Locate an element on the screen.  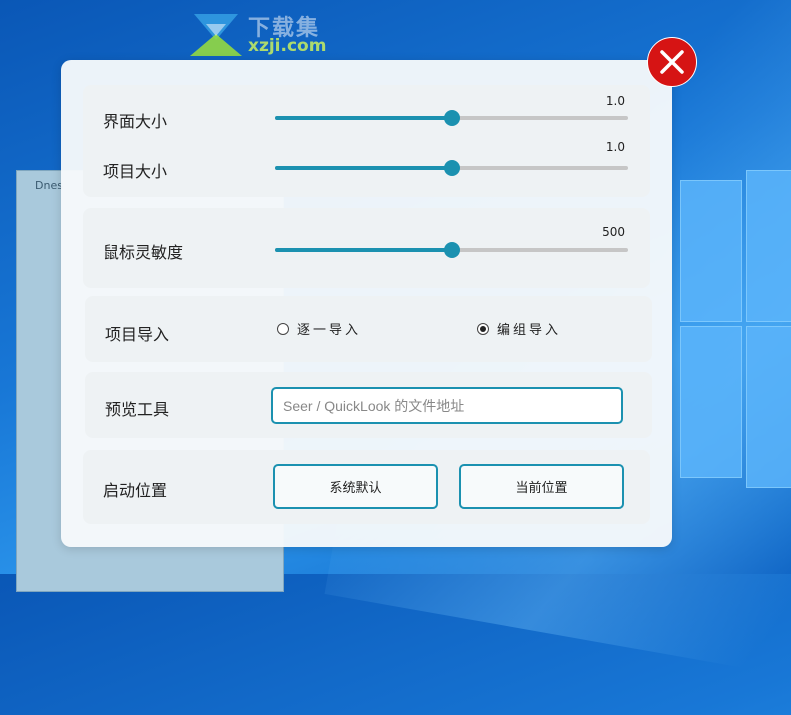
system-default-button: 系统默认 is located at coordinates (355, 486).